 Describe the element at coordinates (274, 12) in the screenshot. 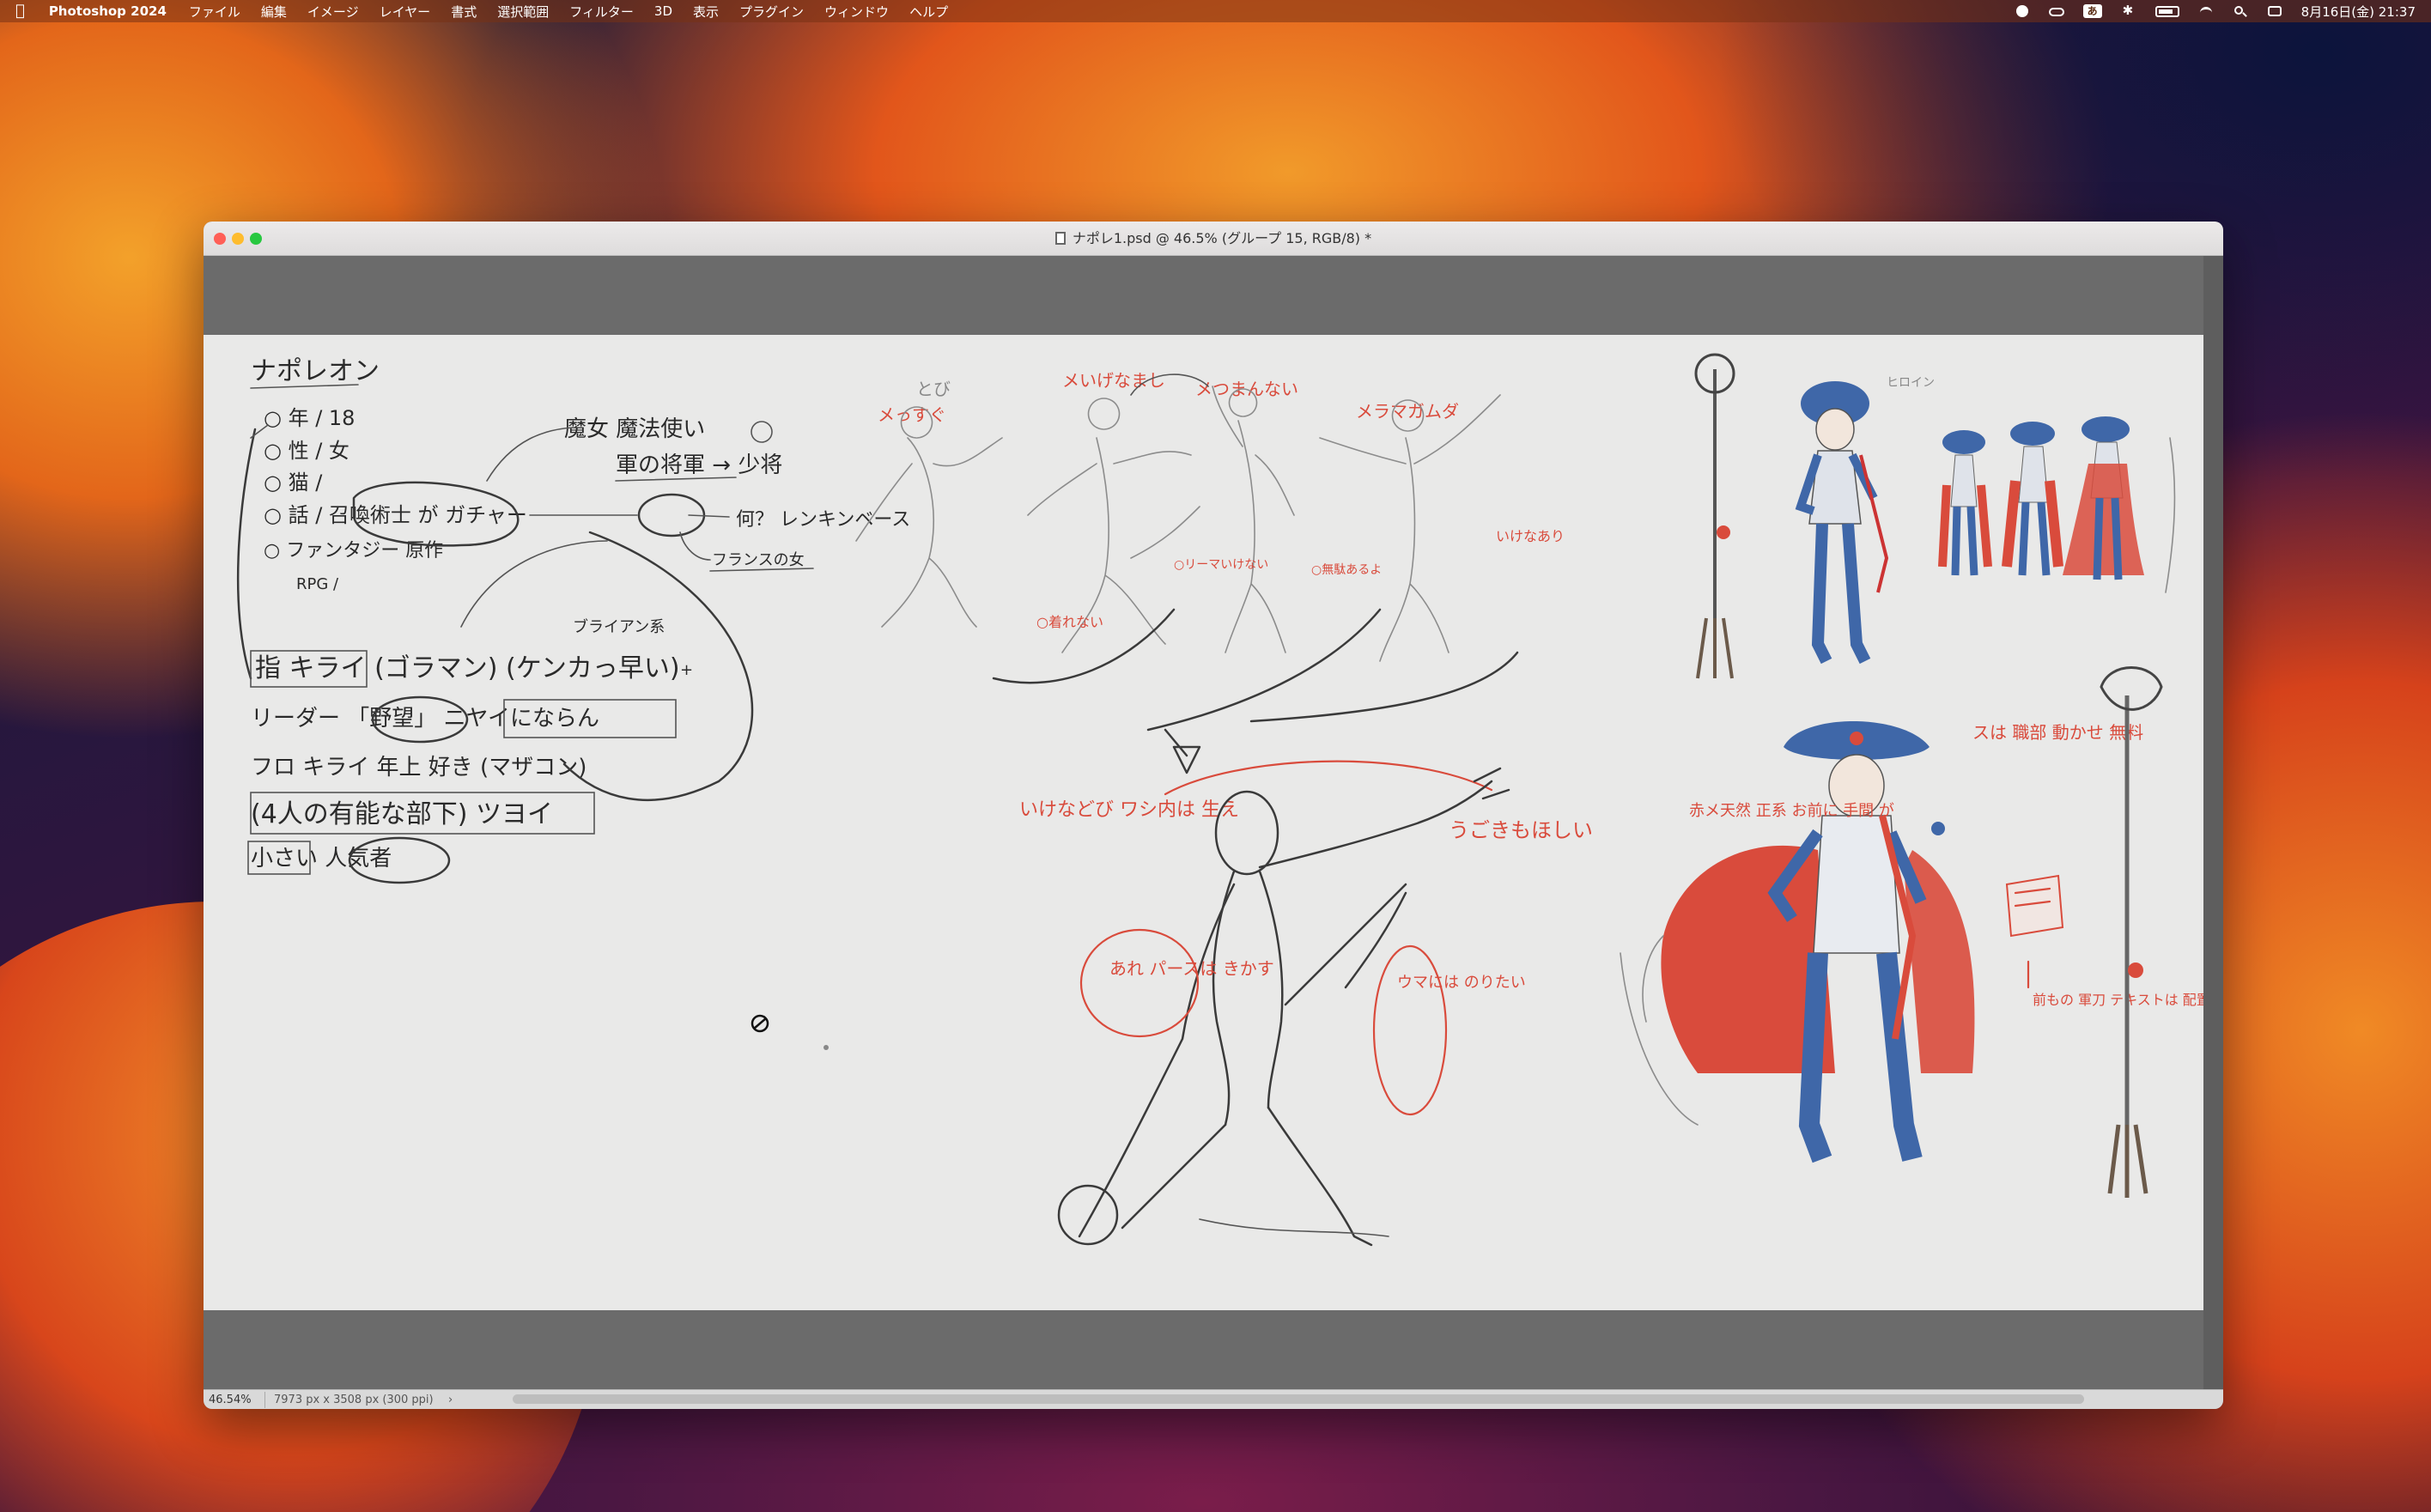

I see `menu-edit: 編集` at that location.